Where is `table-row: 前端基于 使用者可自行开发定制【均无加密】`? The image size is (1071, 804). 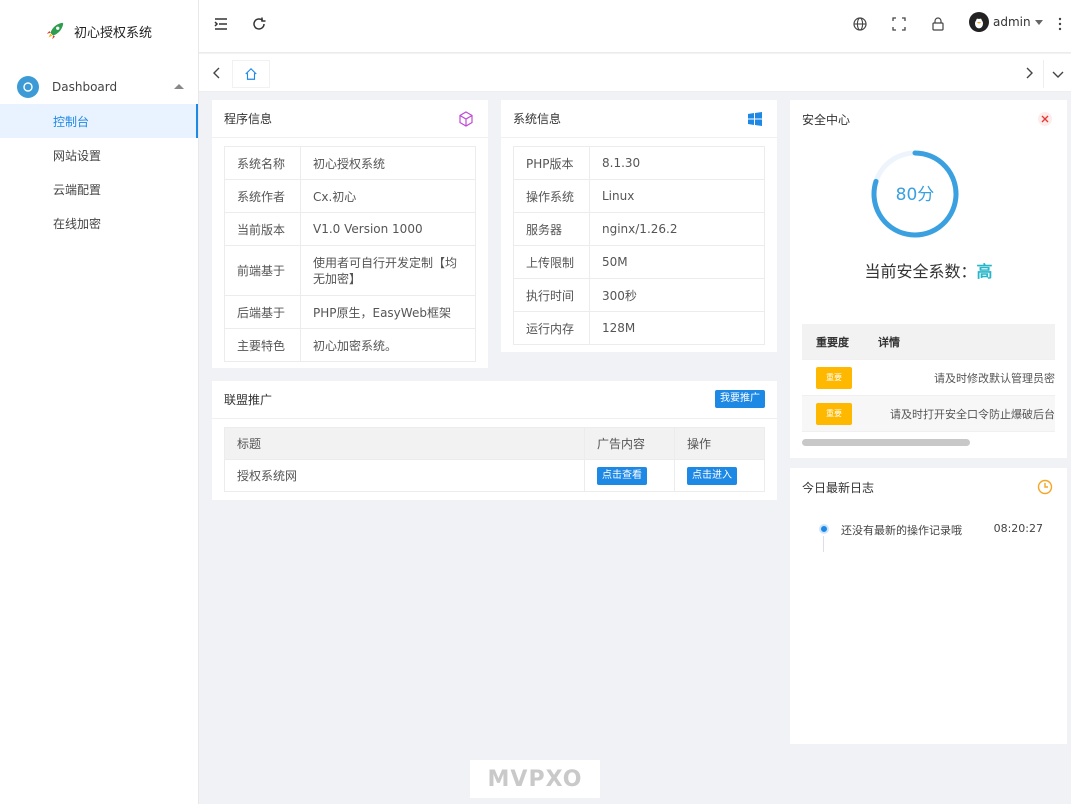 table-row: 前端基于 使用者可自行开发定制【均无加密】 is located at coordinates (350, 270).